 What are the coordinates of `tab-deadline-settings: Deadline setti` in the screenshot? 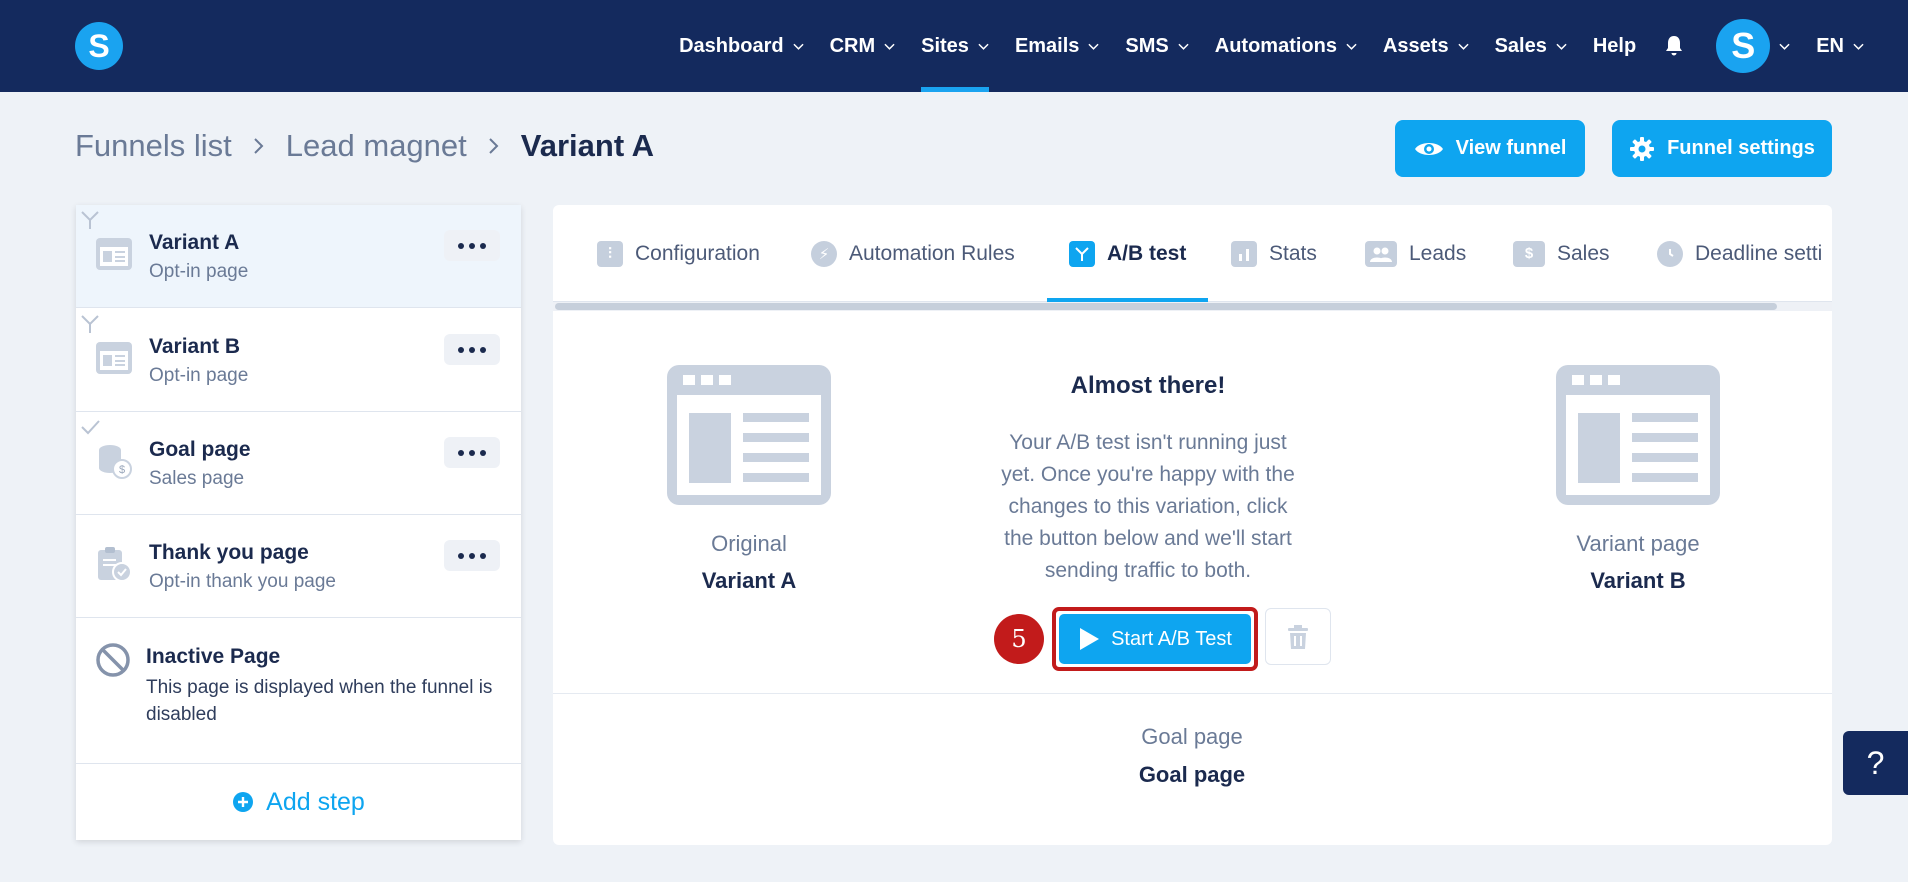 It's located at (1739, 253).